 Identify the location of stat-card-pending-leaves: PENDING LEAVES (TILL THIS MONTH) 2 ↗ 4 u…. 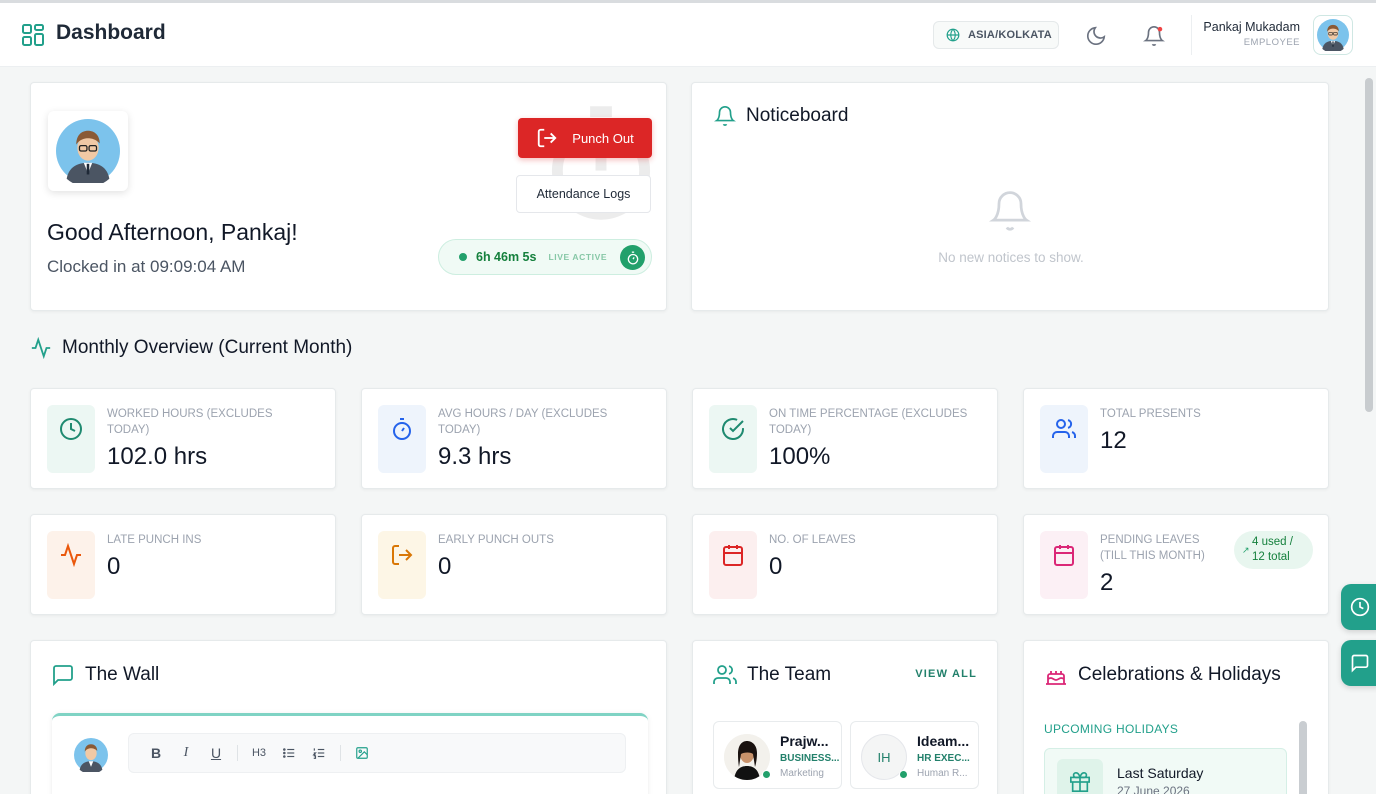
(1176, 564).